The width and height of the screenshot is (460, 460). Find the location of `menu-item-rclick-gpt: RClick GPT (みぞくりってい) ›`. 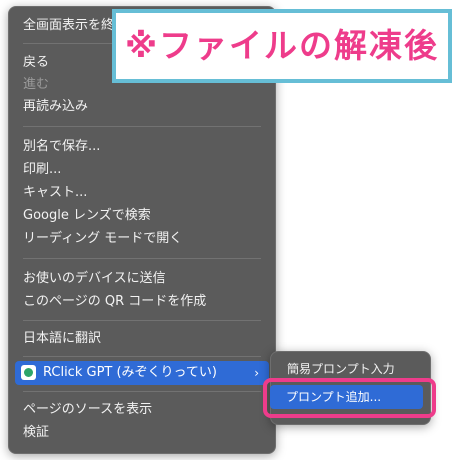

menu-item-rclick-gpt: RClick GPT (みぞくりってい) › is located at coordinates (142, 373).